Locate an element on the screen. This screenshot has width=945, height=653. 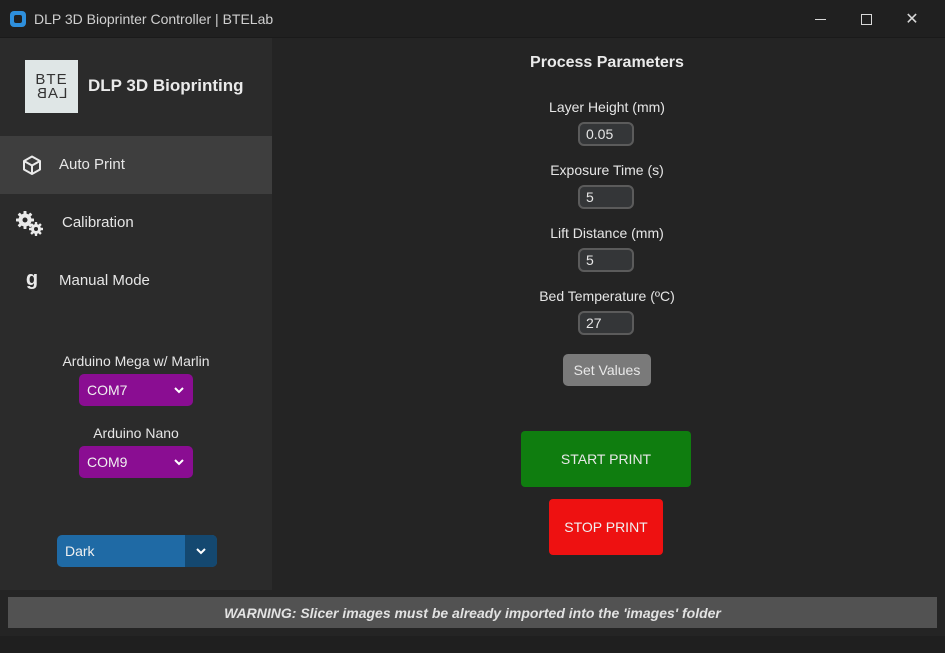
nav-calibration: Calibration is located at coordinates (136, 223).